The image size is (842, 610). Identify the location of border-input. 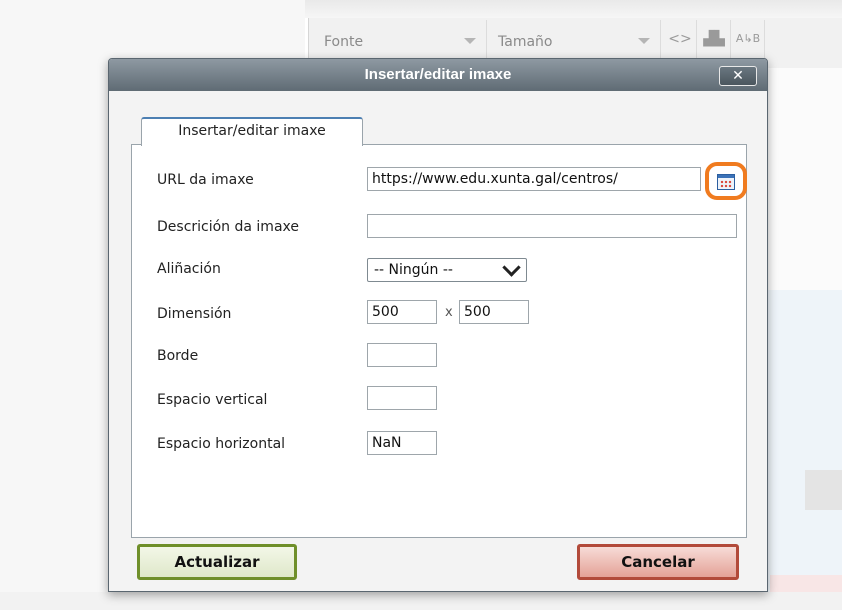
(402, 355).